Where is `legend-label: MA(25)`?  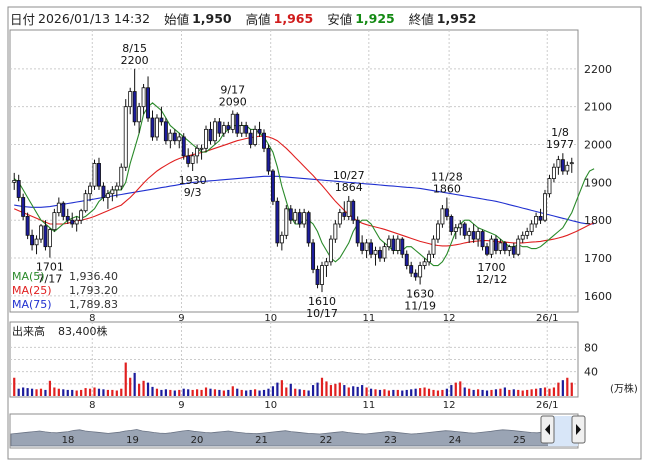 legend-label: MA(25) is located at coordinates (32, 290).